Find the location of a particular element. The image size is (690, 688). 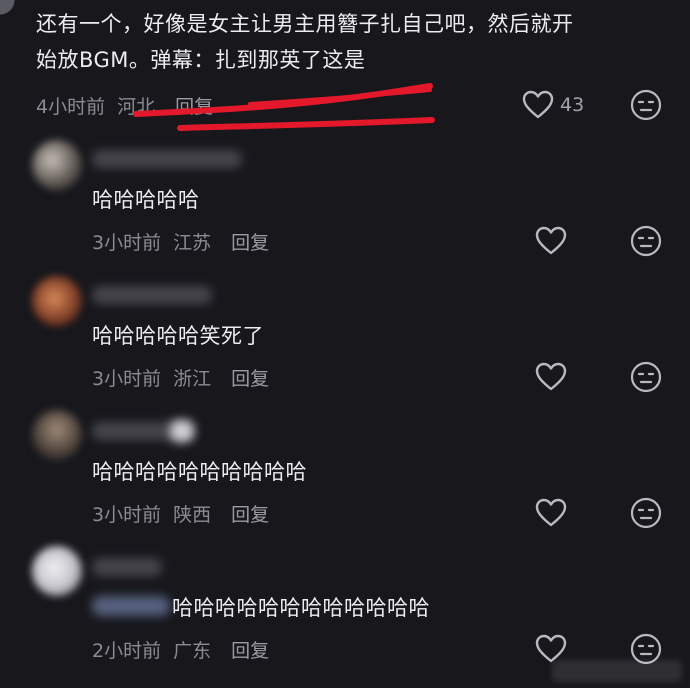

mention-blurred is located at coordinates (131, 606).